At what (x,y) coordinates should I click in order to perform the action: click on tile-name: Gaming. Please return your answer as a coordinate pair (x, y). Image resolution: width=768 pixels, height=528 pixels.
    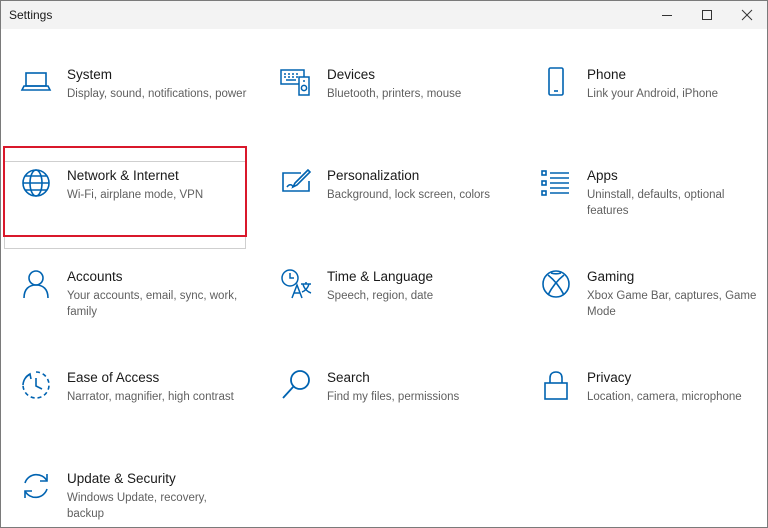
    Looking at the image, I should click on (611, 276).